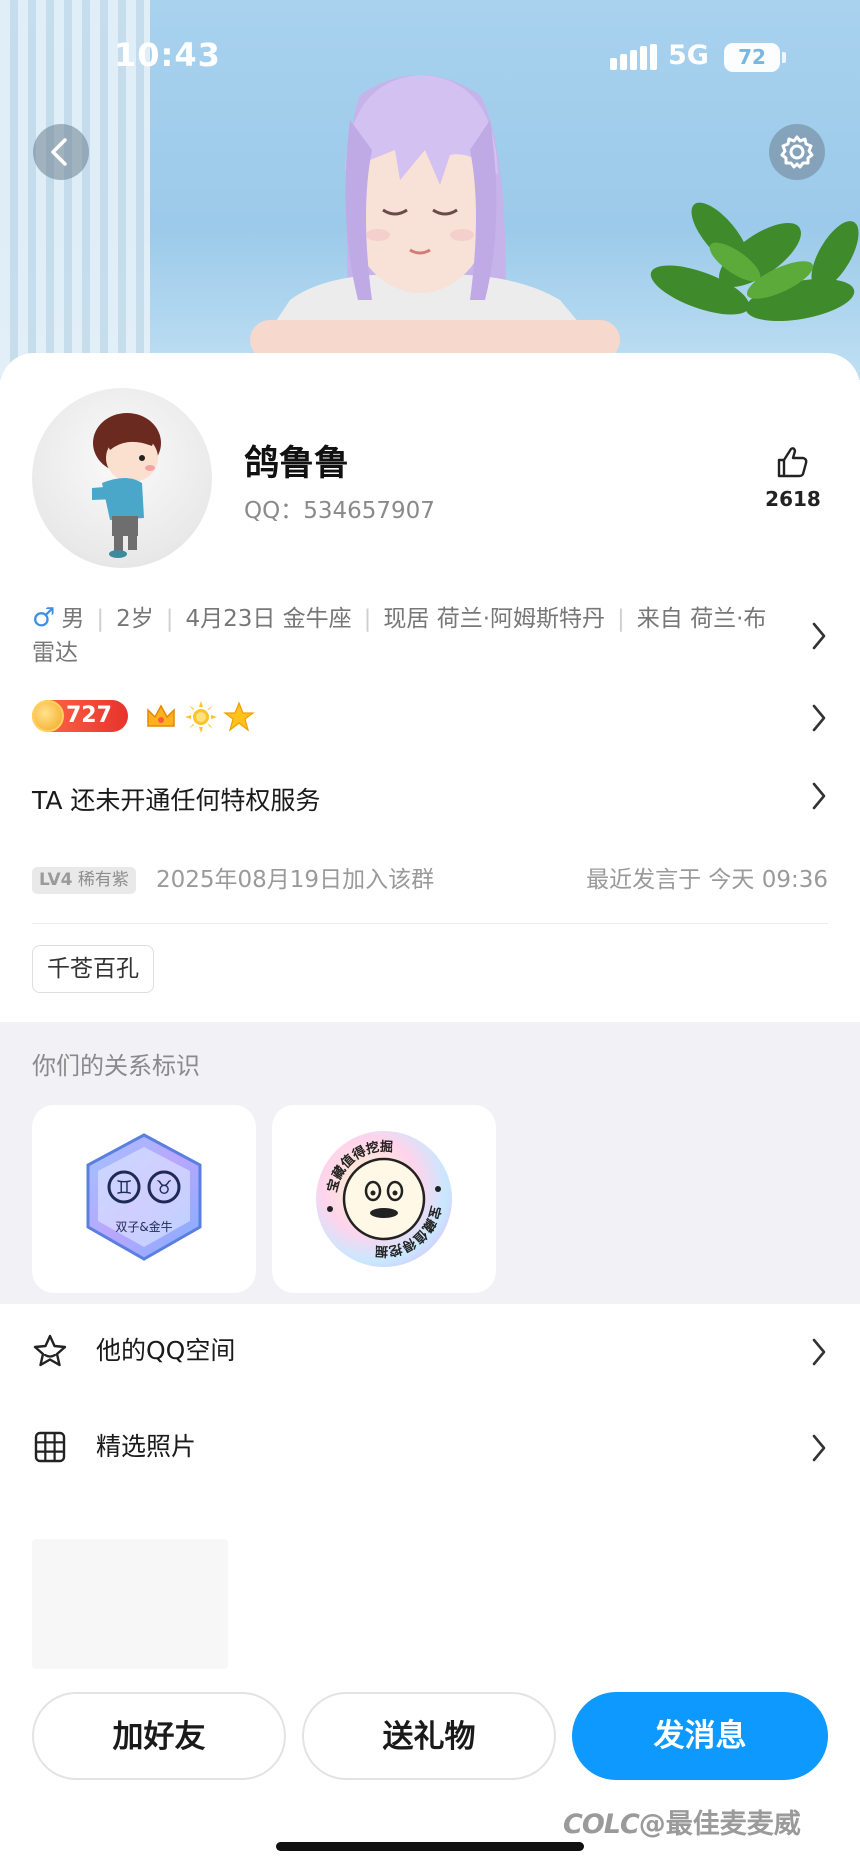 The width and height of the screenshot is (860, 1864). I want to click on zodiac-caption: 双子&金牛, so click(143, 1226).